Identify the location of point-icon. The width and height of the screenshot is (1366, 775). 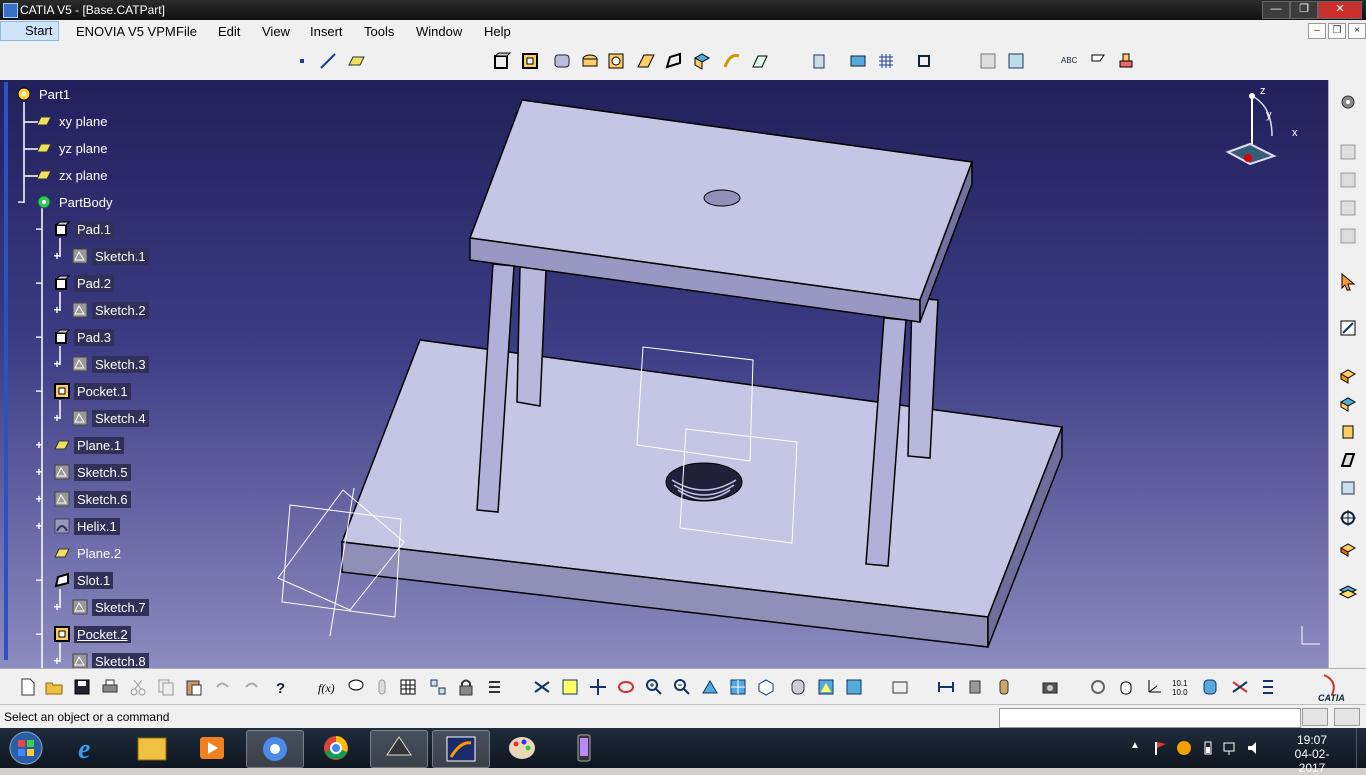
(302, 61).